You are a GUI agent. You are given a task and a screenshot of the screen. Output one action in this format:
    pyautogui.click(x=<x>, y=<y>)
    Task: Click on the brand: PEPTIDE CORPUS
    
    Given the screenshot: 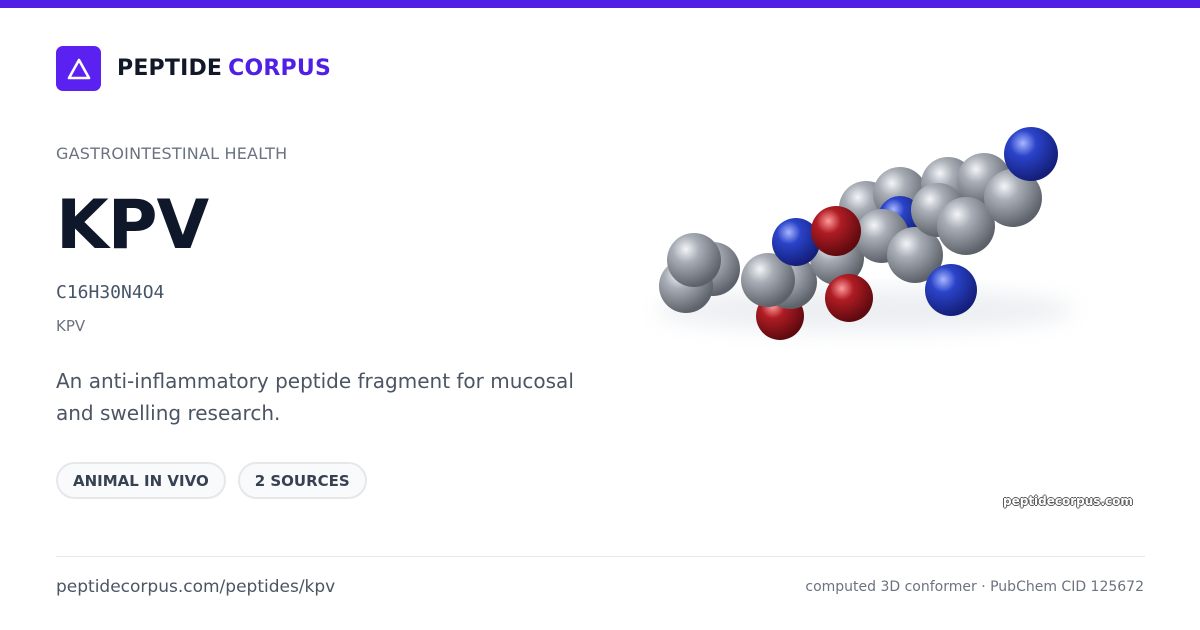 What is the action you would take?
    pyautogui.click(x=193, y=68)
    